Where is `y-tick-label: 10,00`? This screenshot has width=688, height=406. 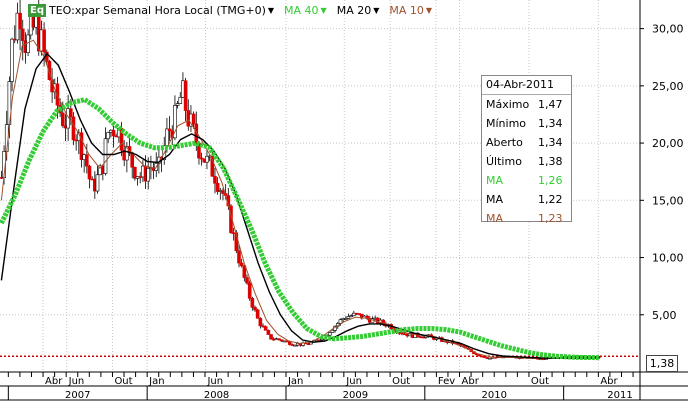
y-tick-label: 10,00 is located at coordinates (668, 258).